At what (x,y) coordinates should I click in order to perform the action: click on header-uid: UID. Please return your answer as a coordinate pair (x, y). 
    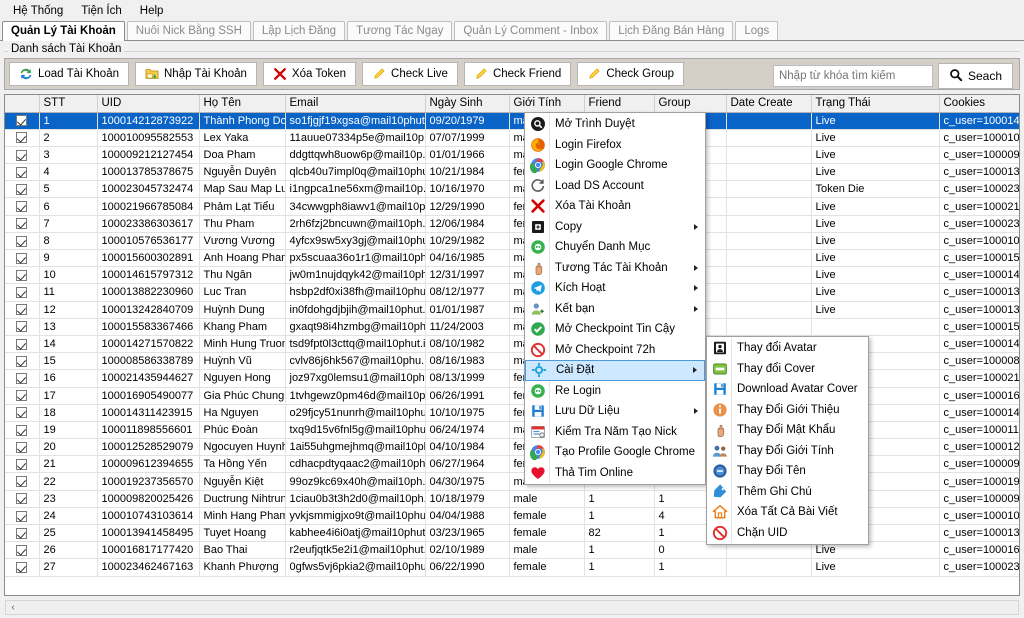
    Looking at the image, I should click on (148, 104).